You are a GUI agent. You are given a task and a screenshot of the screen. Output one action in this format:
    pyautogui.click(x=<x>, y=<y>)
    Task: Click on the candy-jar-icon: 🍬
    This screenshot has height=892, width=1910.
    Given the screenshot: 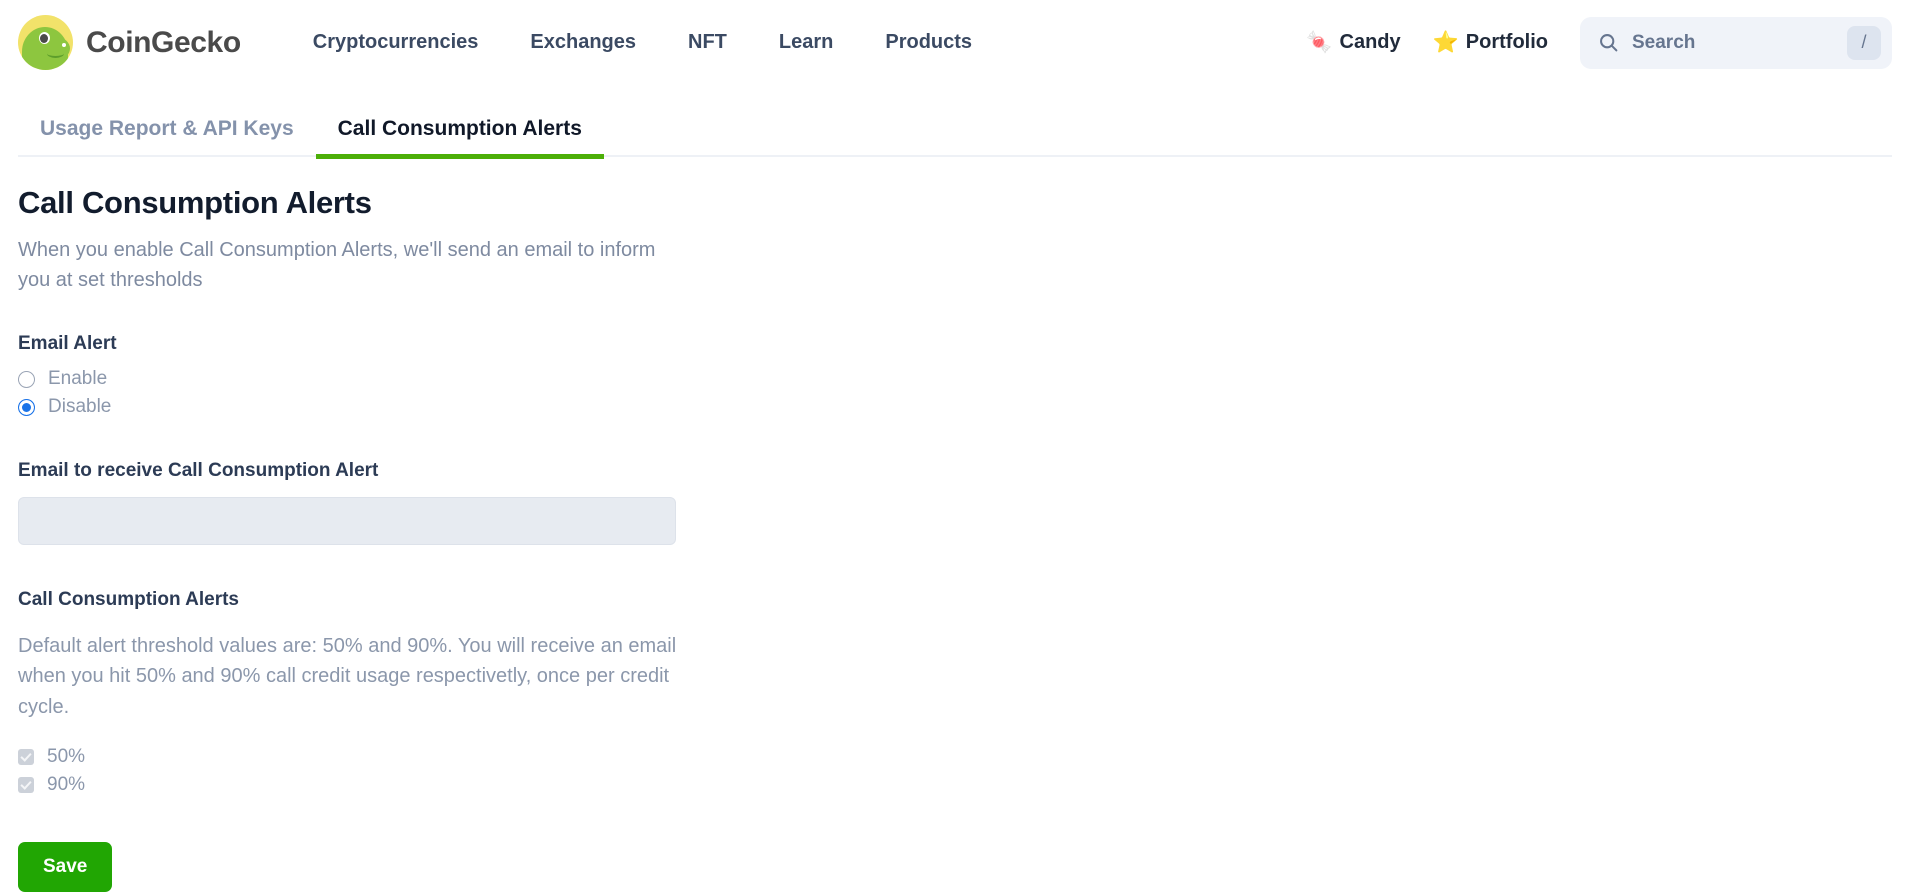 What is the action you would take?
    pyautogui.click(x=1319, y=42)
    